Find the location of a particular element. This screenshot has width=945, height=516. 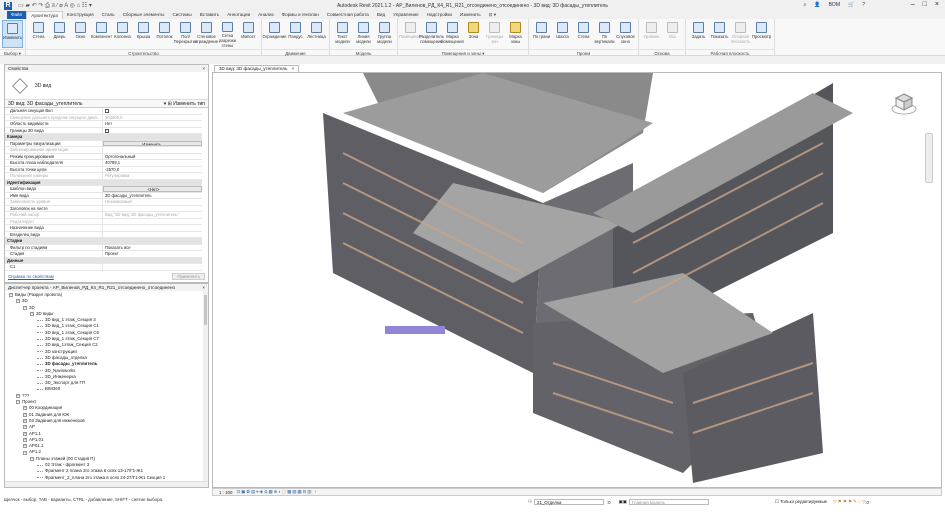

view-cube is located at coordinates (904, 104).